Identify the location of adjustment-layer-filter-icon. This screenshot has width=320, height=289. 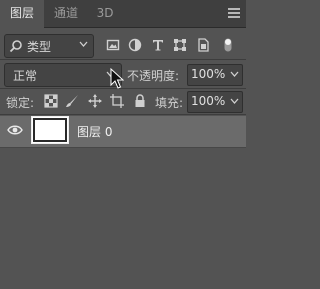
(135, 45).